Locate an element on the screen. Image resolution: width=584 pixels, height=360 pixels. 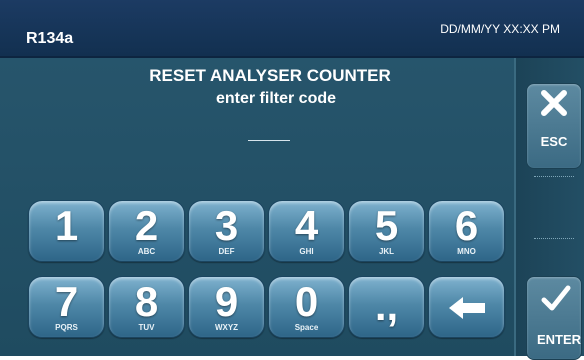
key-letters: TUV is located at coordinates (146, 327).